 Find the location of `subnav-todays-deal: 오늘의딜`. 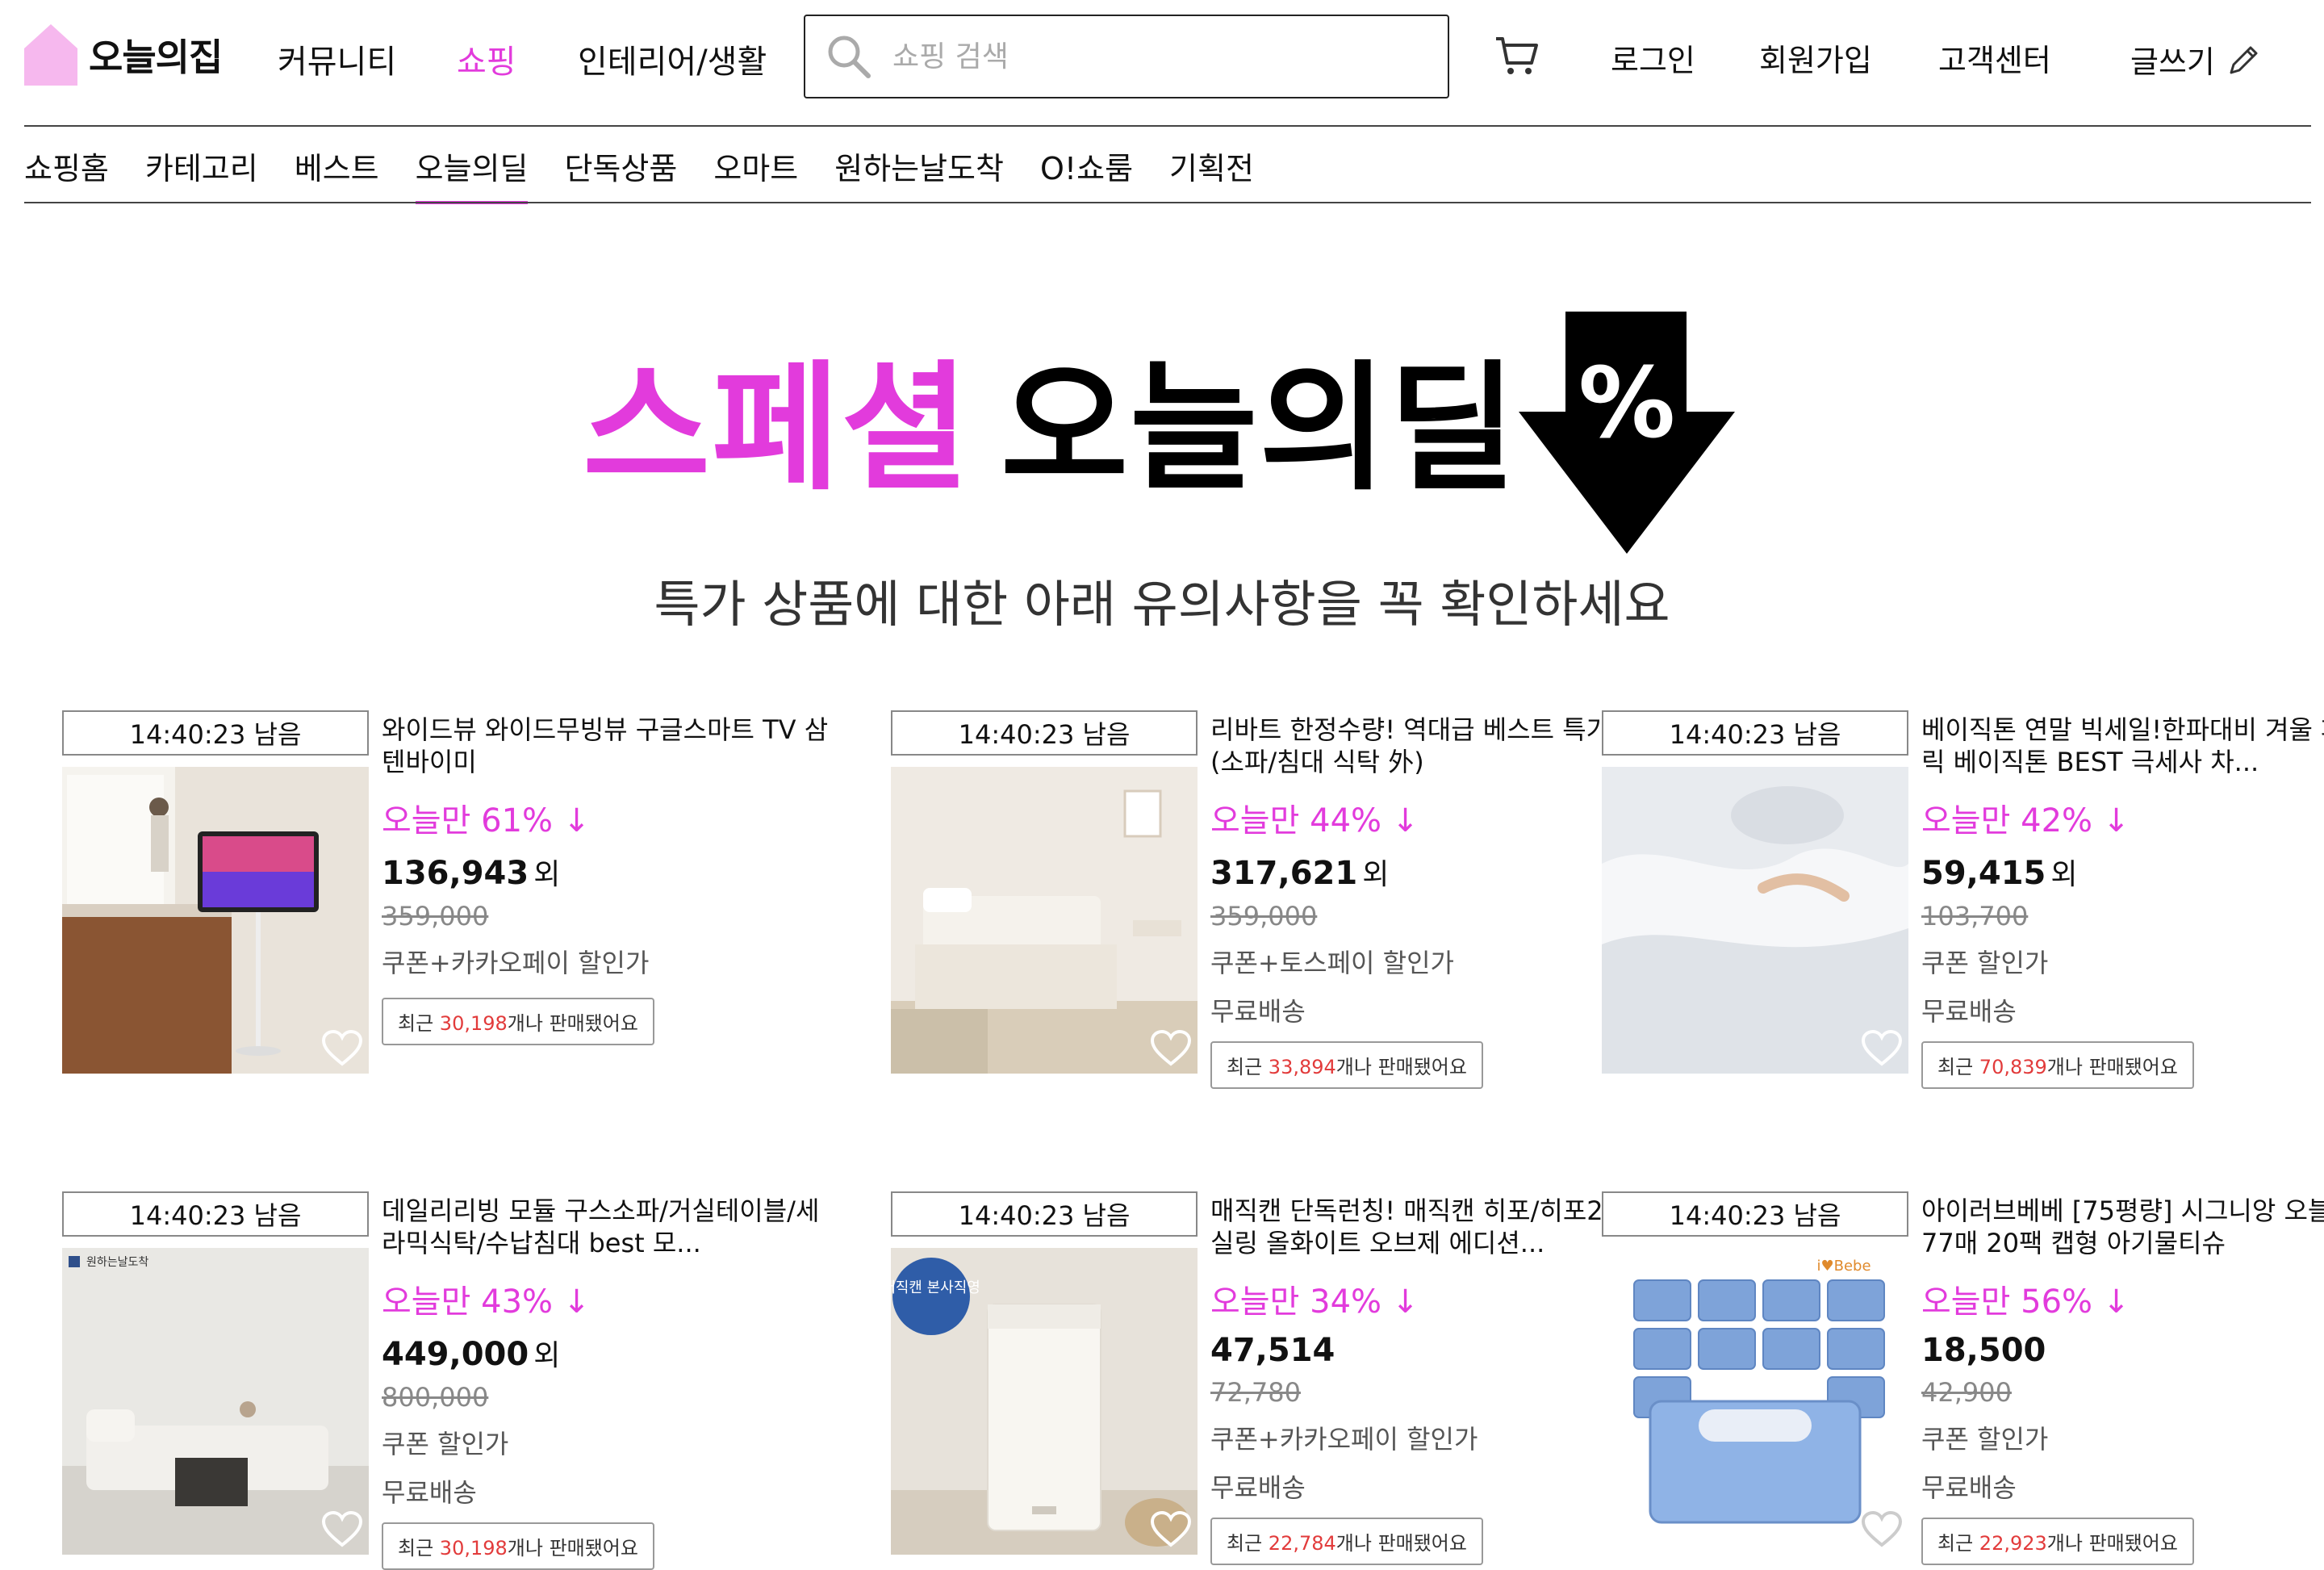

subnav-todays-deal: 오늘의딜 is located at coordinates (471, 166).